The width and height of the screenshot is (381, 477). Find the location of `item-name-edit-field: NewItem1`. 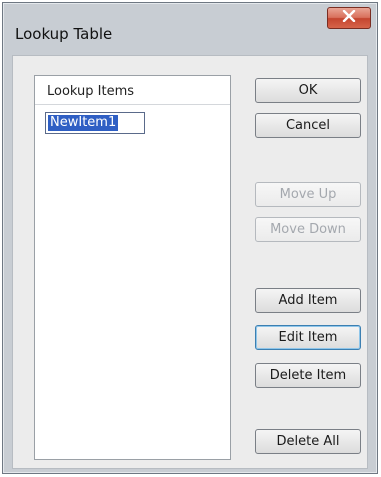

item-name-edit-field: NewItem1 is located at coordinates (95, 123).